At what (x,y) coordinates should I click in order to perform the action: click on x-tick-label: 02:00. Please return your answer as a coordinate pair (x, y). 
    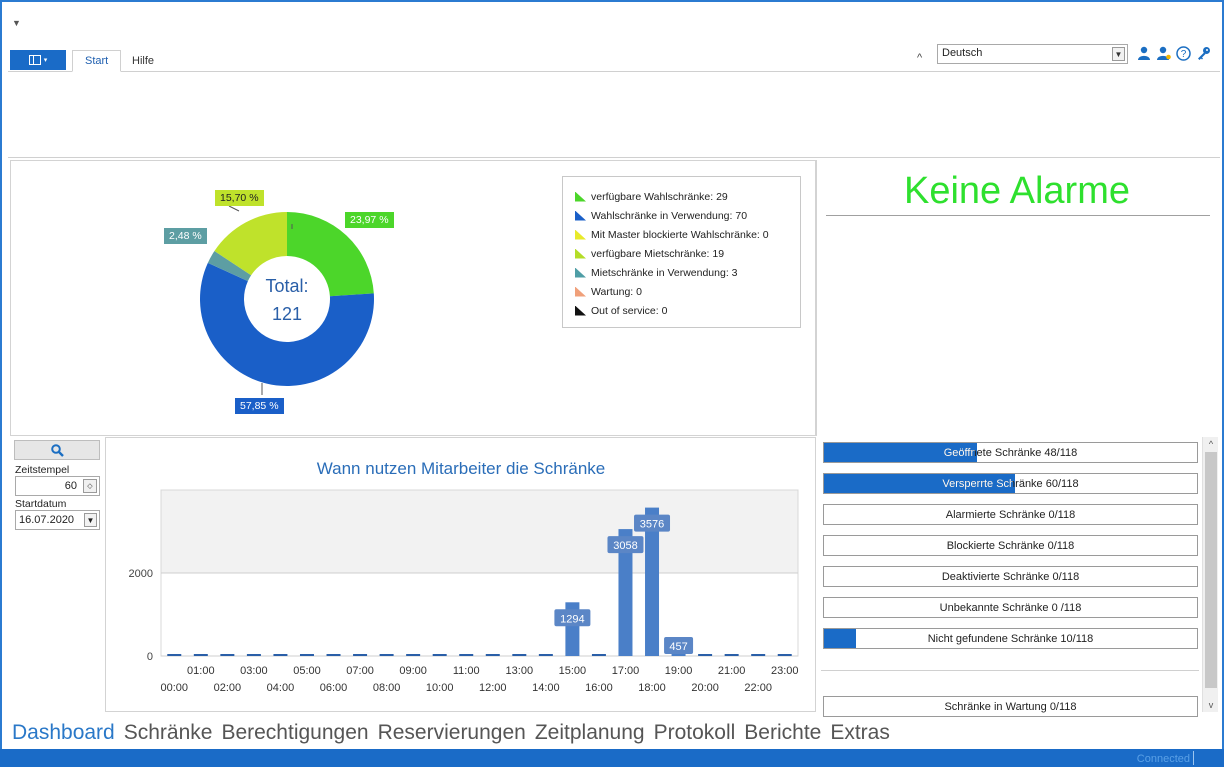
    Looking at the image, I should click on (228, 688).